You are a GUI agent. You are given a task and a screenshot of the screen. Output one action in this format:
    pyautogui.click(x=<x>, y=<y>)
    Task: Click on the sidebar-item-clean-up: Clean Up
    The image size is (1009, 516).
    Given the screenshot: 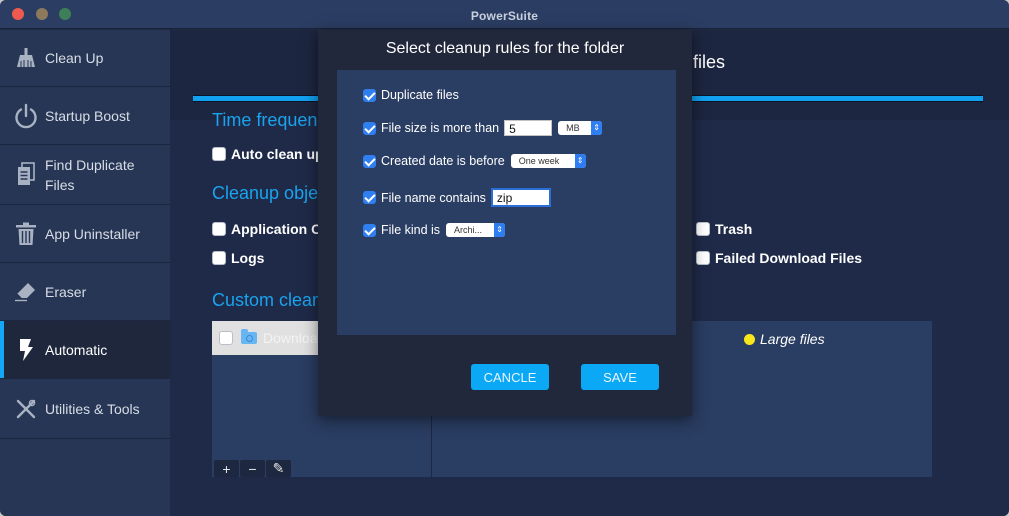 What is the action you would take?
    pyautogui.click(x=85, y=58)
    